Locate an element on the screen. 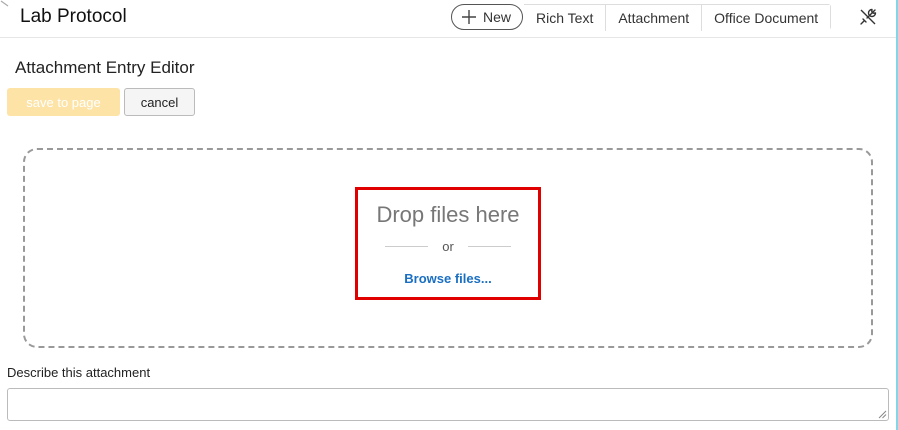 This screenshot has width=898, height=430. editor-title: Attachment Entry Editor is located at coordinates (105, 67).